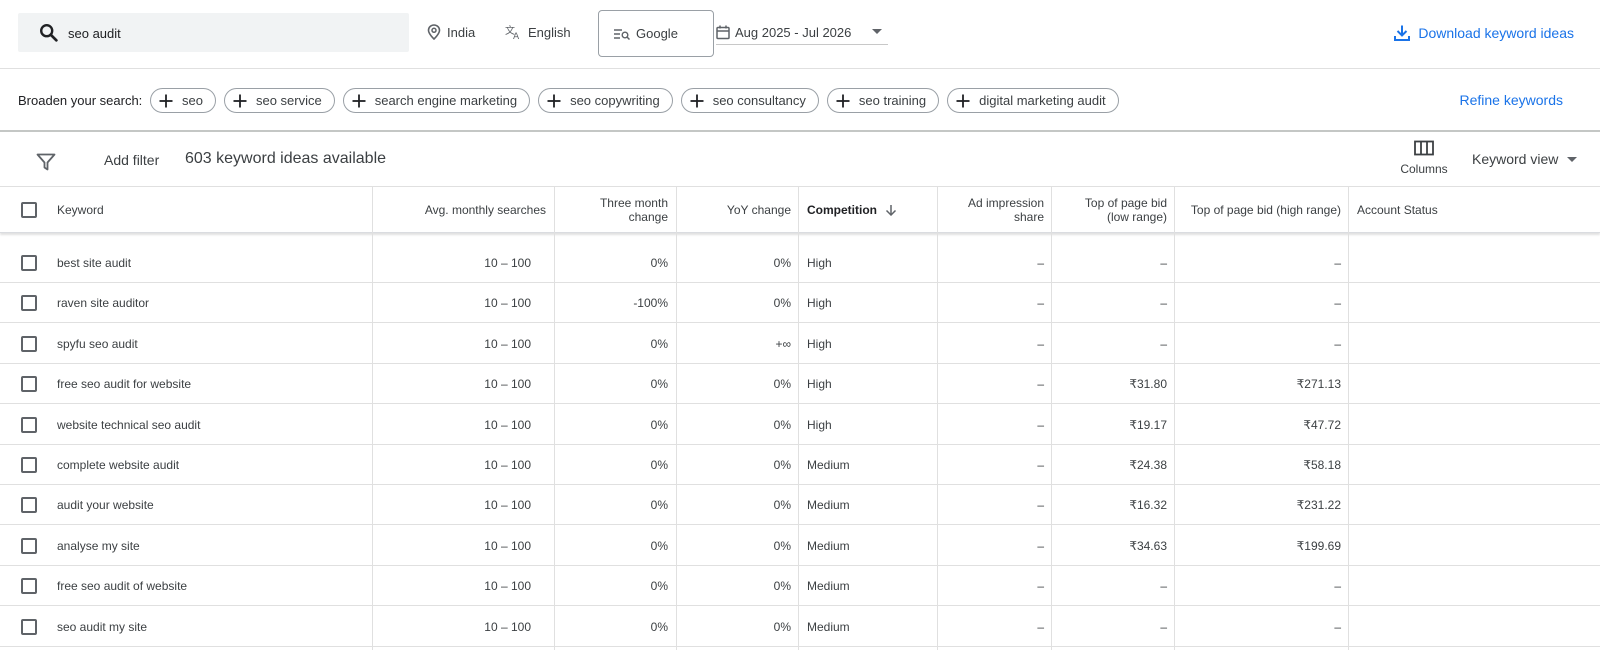 The image size is (1600, 650). What do you see at coordinates (1424, 169) in the screenshot?
I see `columns-label: Columns` at bounding box center [1424, 169].